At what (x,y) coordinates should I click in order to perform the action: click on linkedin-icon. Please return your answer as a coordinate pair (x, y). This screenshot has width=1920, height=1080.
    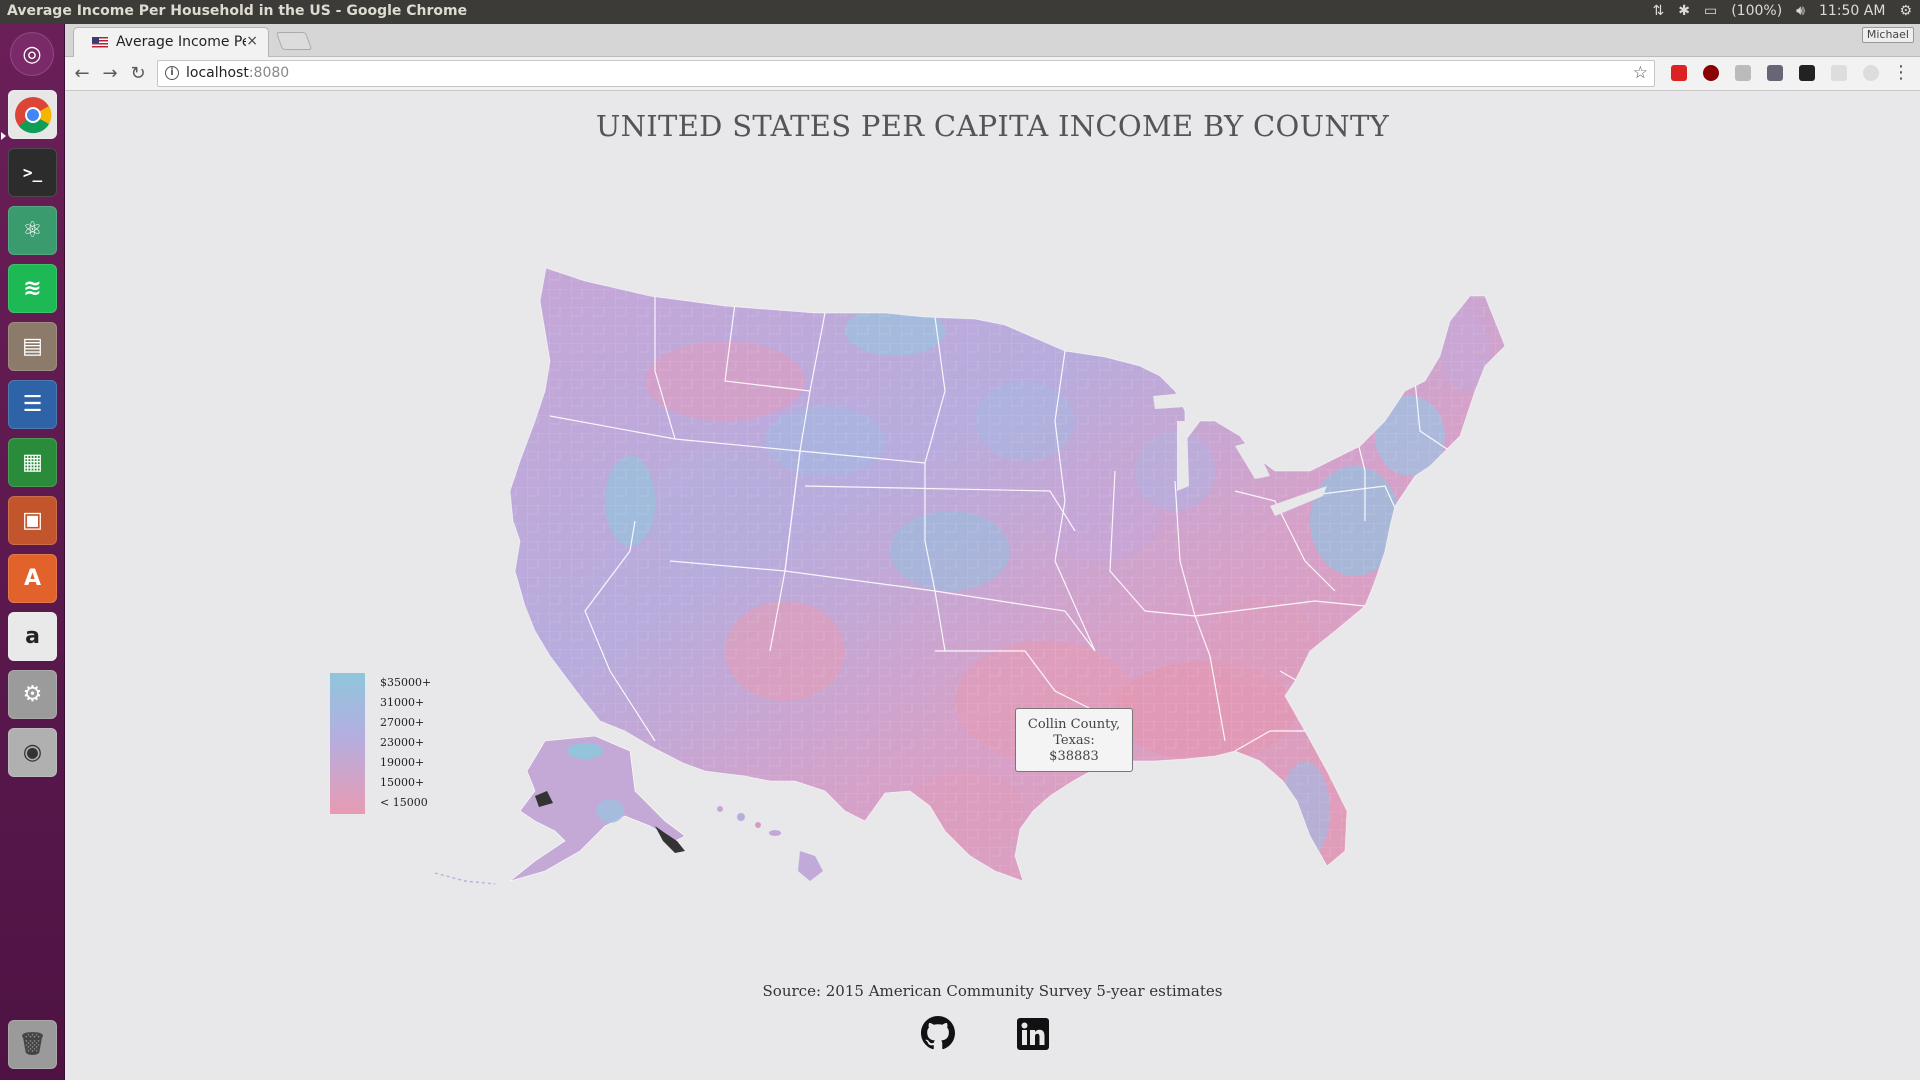
    Looking at the image, I should click on (1034, 1035).